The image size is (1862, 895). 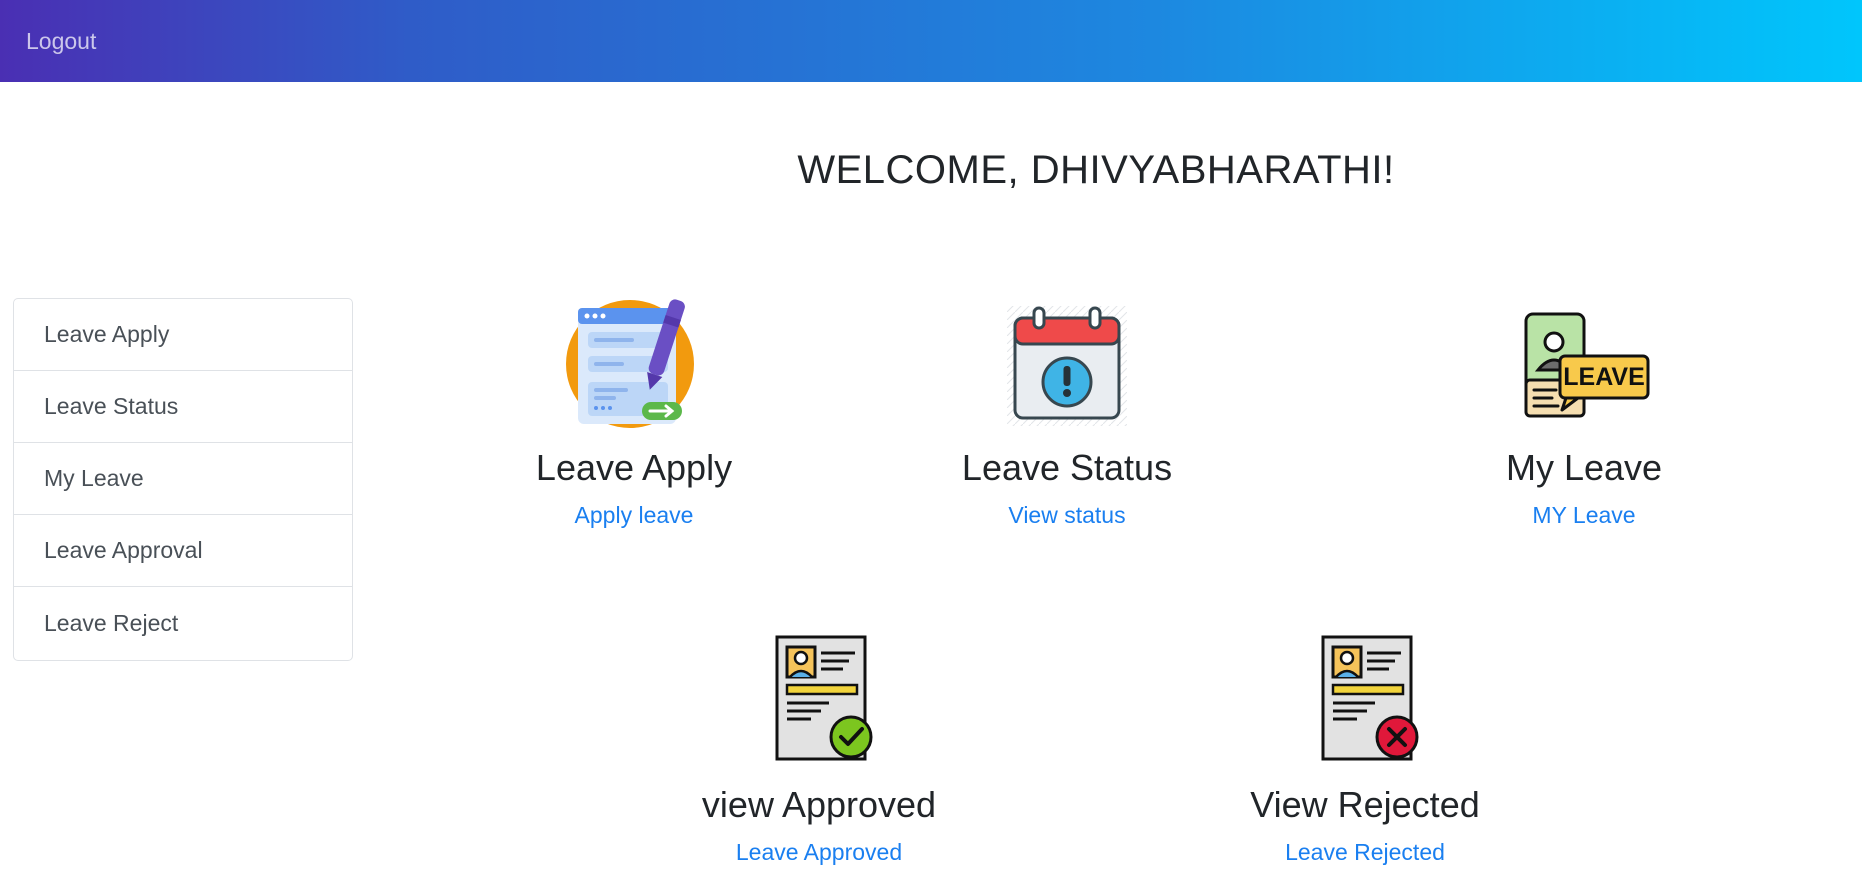 I want to click on card-leave-status: Leave Status View status, so click(x=1067, y=412).